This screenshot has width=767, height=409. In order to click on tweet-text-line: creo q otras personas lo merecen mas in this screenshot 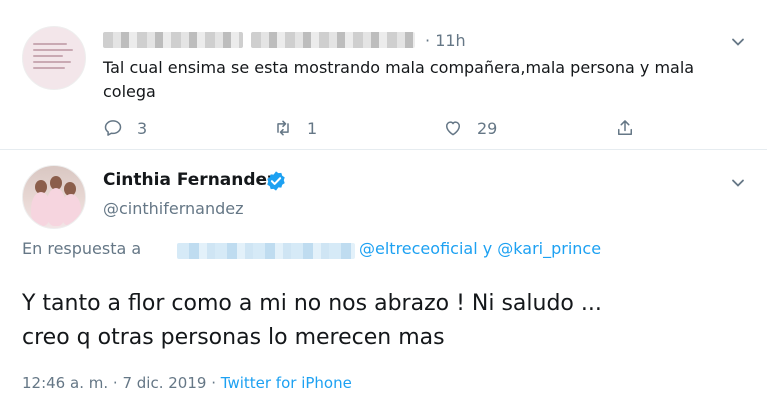, I will do `click(233, 337)`.